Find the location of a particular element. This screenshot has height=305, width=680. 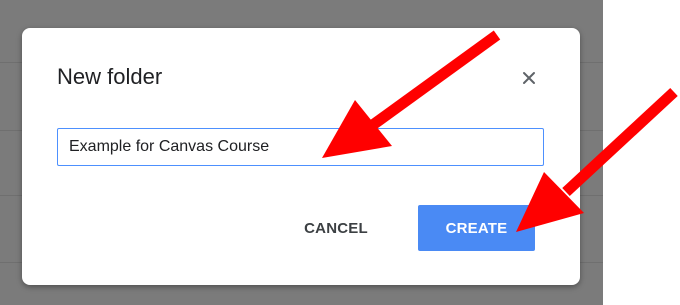

folder-name-input is located at coordinates (300, 147).